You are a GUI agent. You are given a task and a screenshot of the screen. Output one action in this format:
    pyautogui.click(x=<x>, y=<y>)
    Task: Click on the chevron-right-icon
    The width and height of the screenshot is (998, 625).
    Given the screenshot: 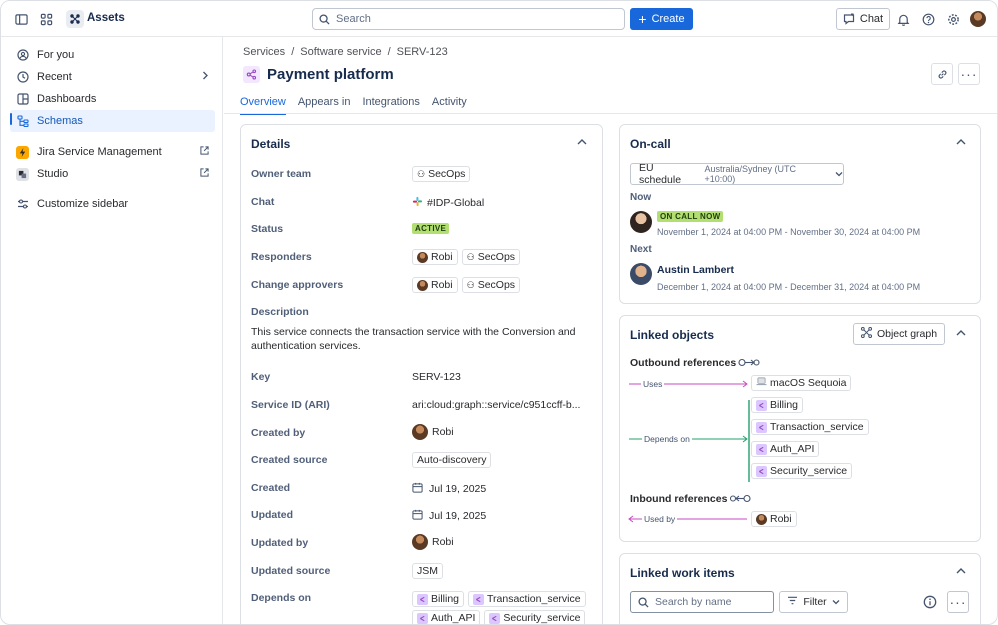 What is the action you would take?
    pyautogui.click(x=205, y=77)
    